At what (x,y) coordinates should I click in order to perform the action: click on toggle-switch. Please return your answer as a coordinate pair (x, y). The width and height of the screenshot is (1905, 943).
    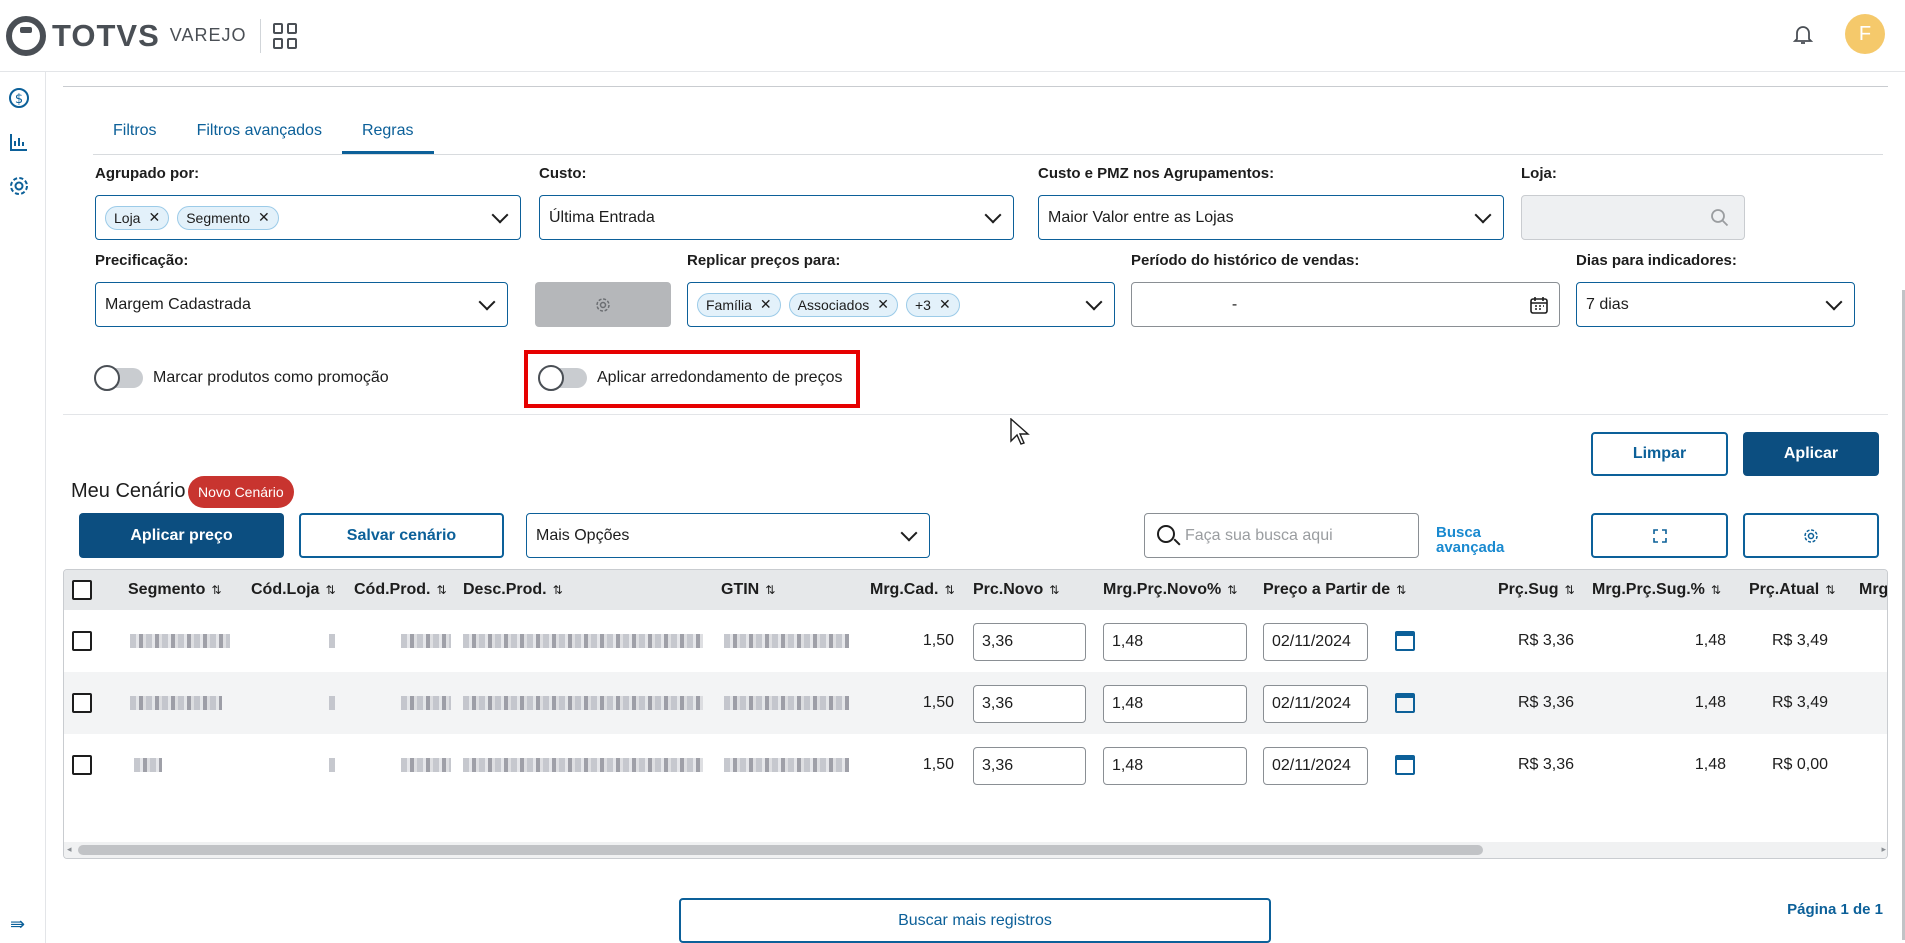
    Looking at the image, I should click on (118, 378).